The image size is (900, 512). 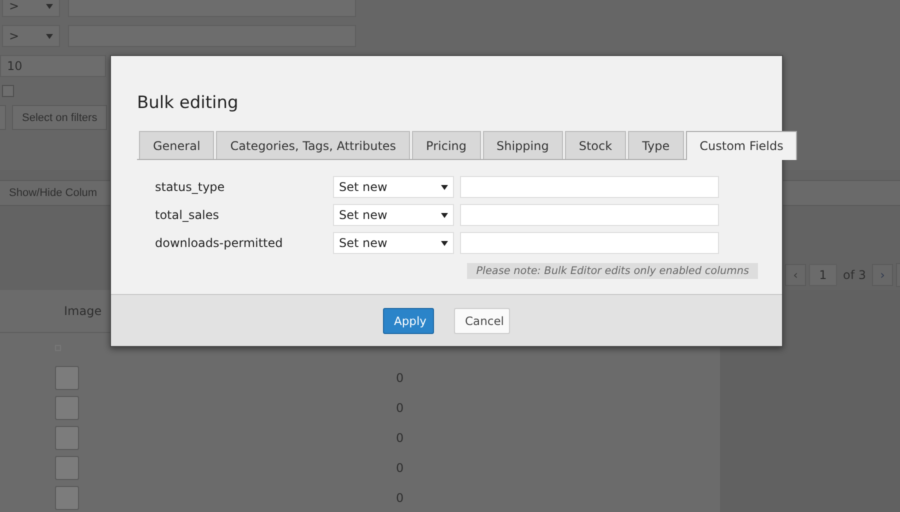 I want to click on column-header: Image, so click(x=83, y=311).